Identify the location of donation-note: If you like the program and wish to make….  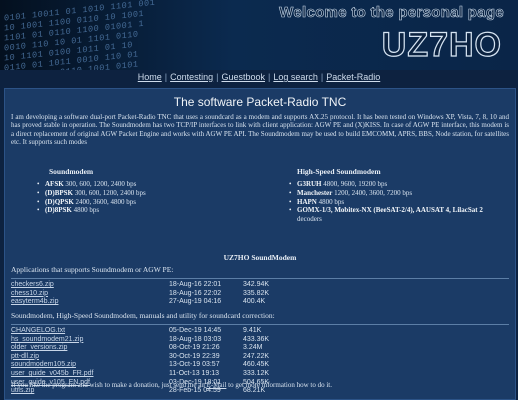
(260, 385).